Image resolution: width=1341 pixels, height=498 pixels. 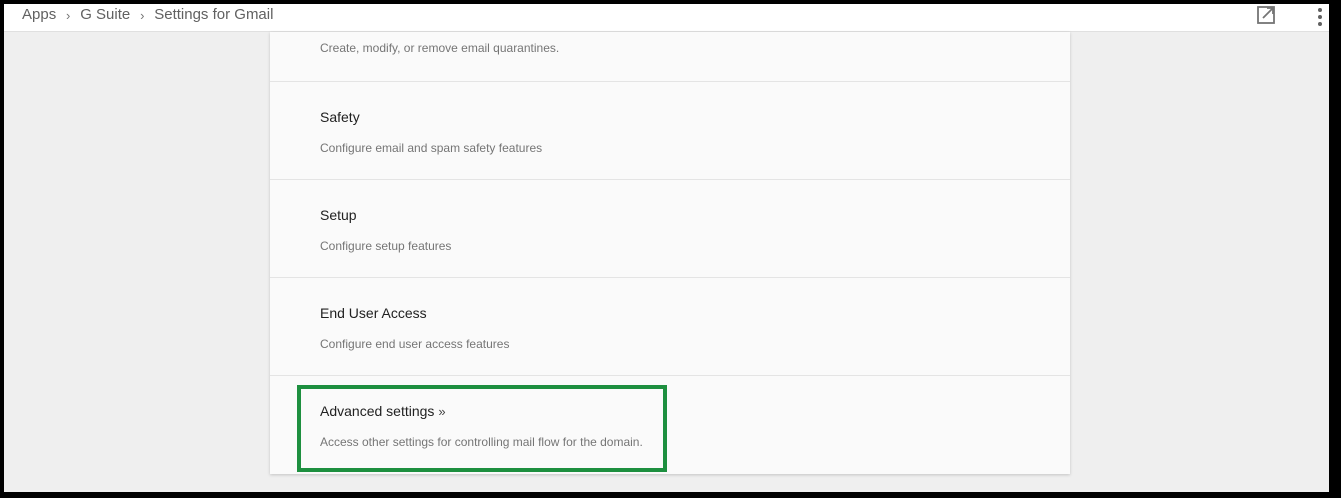 What do you see at coordinates (1335, 249) in the screenshot?
I see `scrollbar` at bounding box center [1335, 249].